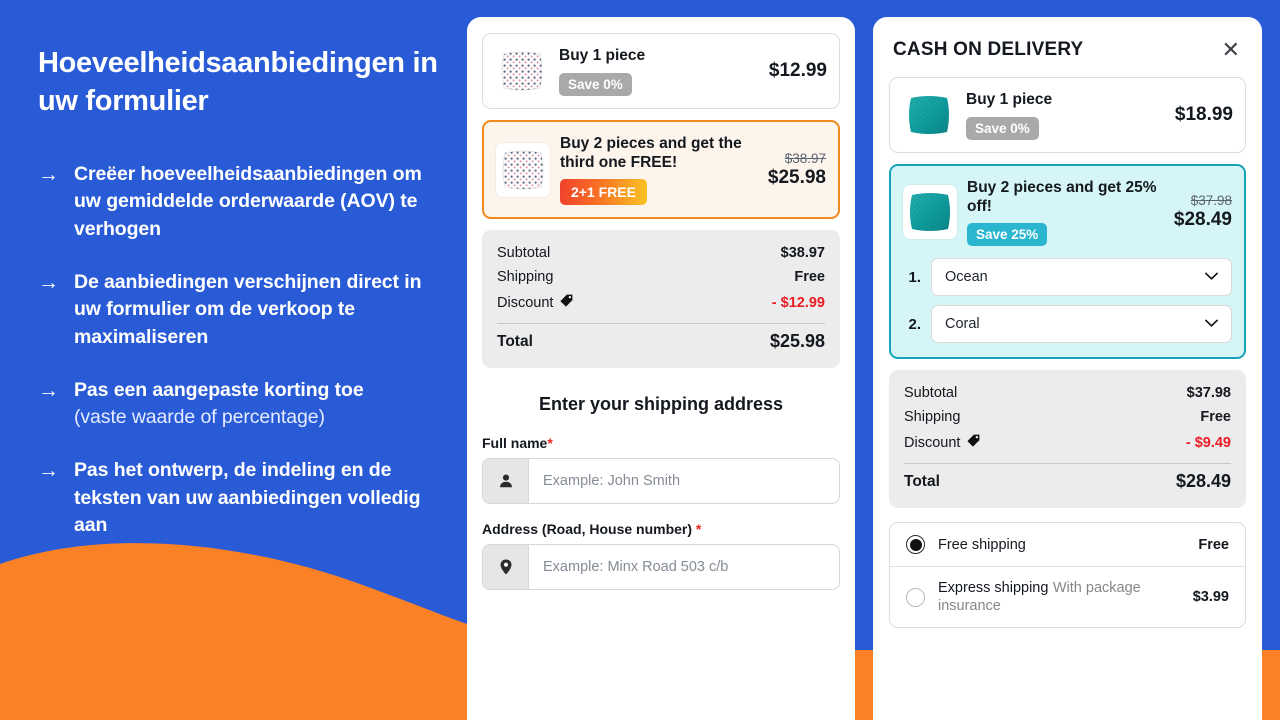 The image size is (1280, 720). Describe the element at coordinates (962, 324) in the screenshot. I see `variant-value: Coral` at that location.